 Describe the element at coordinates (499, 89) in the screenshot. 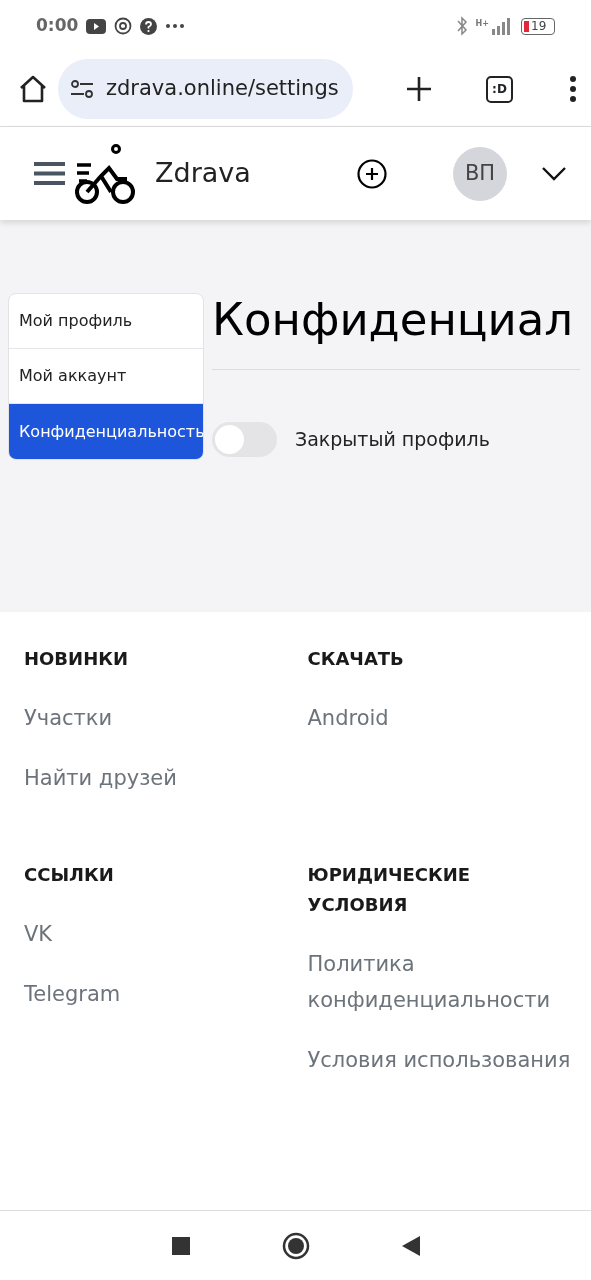

I see `tab-switcher: :D` at that location.